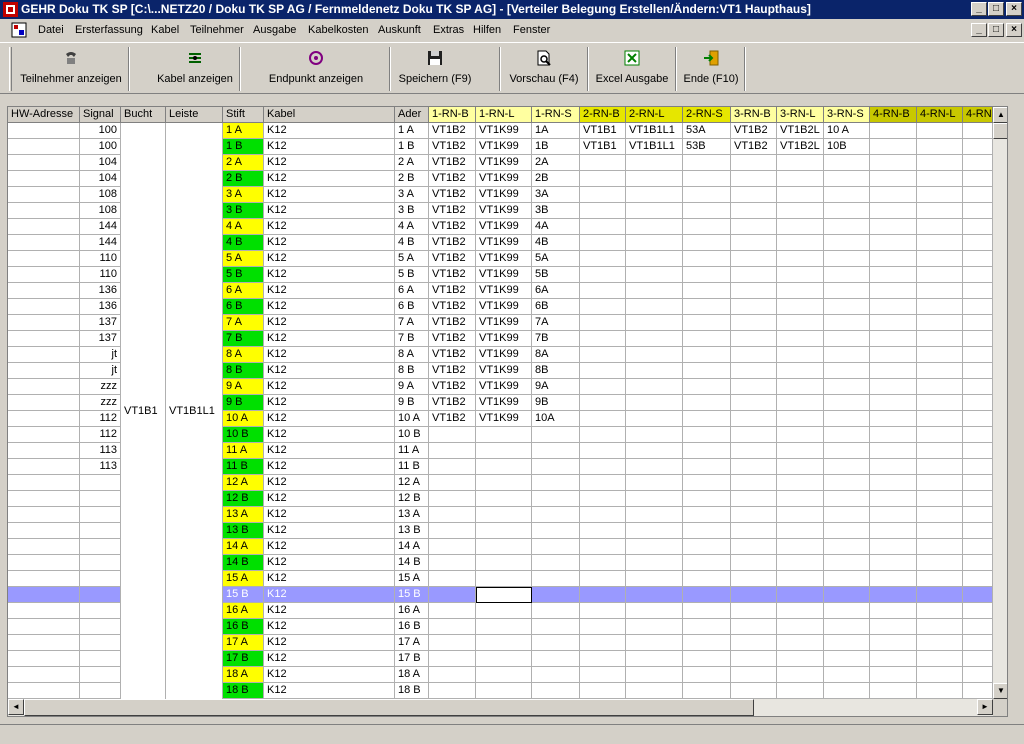  I want to click on signal-cell: 110, so click(100, 259).